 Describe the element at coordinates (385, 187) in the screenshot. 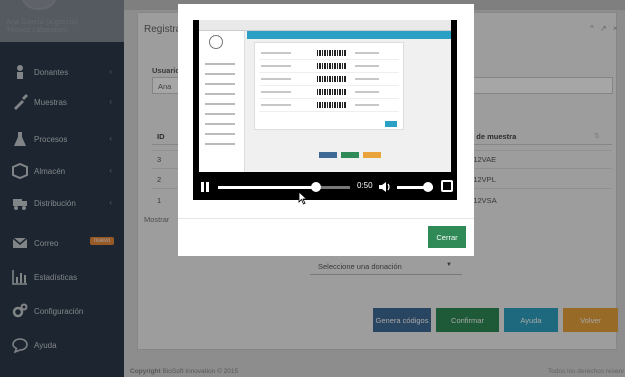

I see `volume-icon` at that location.